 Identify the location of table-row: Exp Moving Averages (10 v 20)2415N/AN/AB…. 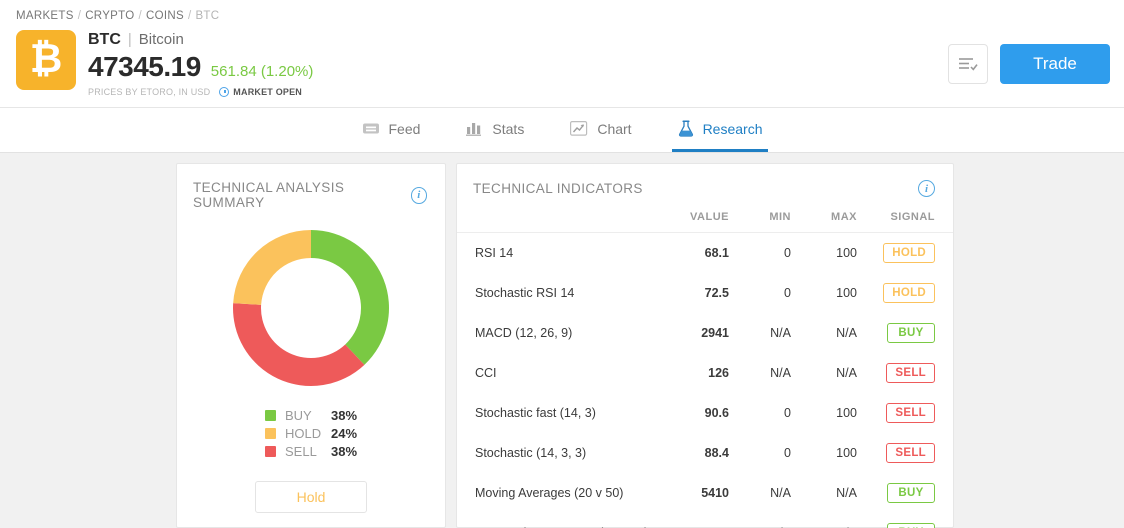
(705, 520).